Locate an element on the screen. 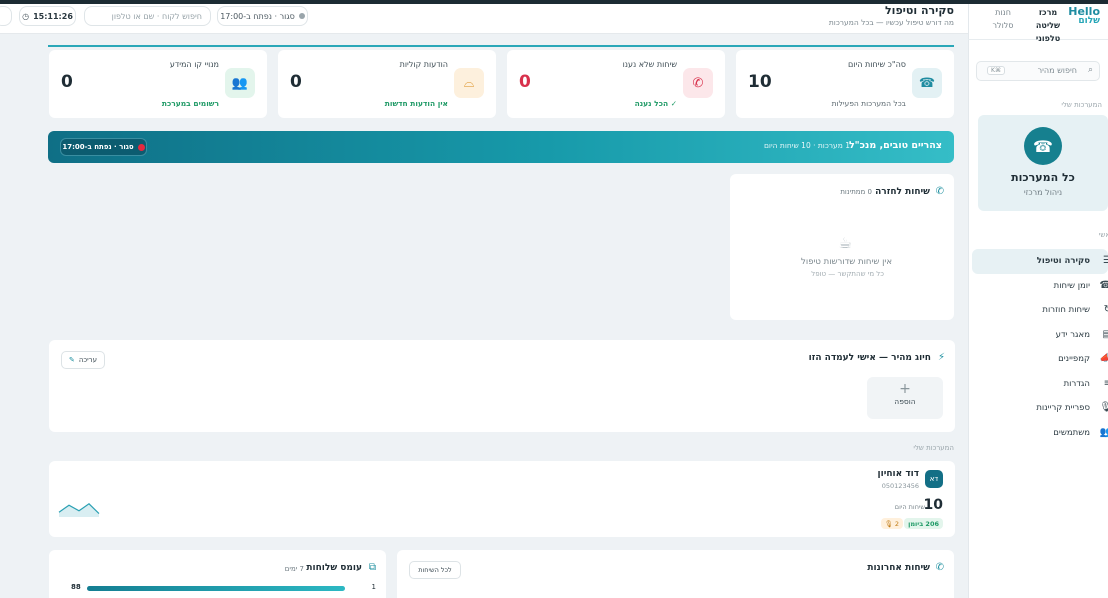  load-range: 7 ימים is located at coordinates (294, 569).